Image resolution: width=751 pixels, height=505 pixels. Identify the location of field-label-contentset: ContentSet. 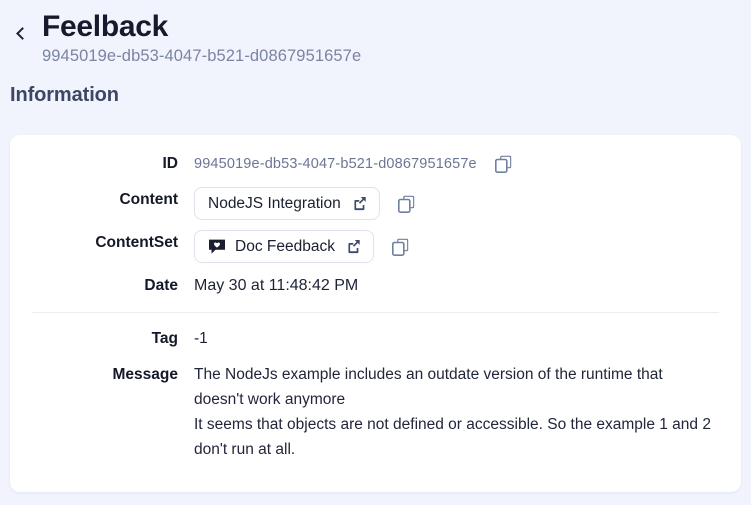
(136, 242).